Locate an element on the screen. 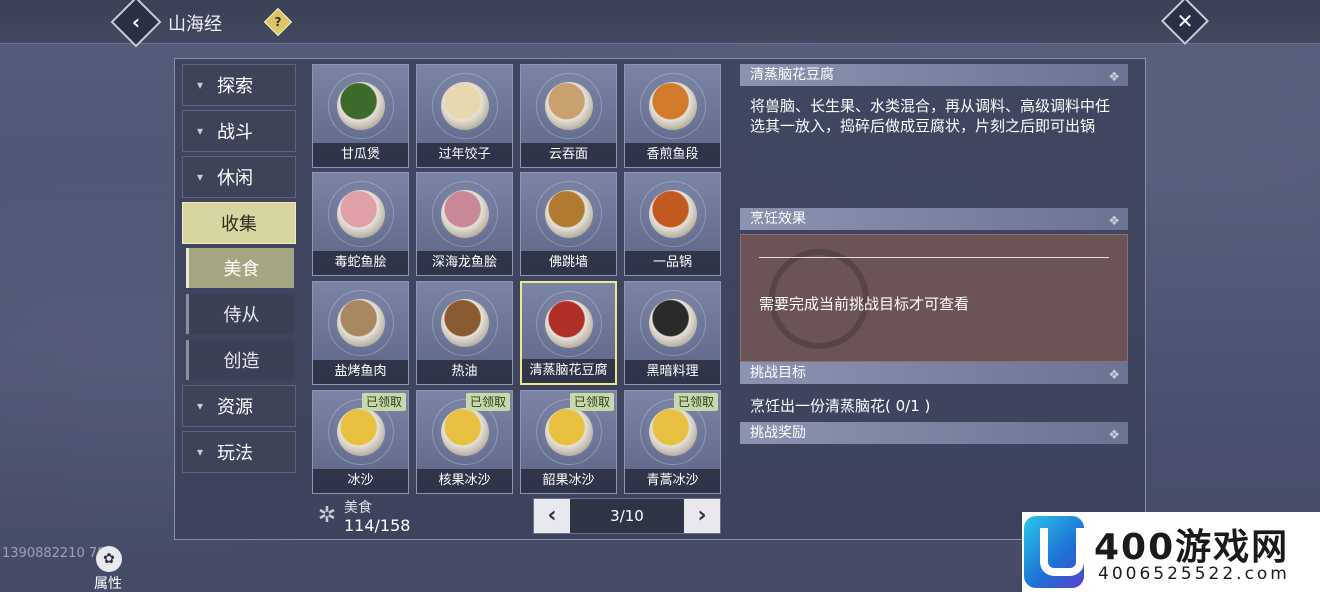  sidebar-item-battle: ▾ 战斗 is located at coordinates (239, 131).